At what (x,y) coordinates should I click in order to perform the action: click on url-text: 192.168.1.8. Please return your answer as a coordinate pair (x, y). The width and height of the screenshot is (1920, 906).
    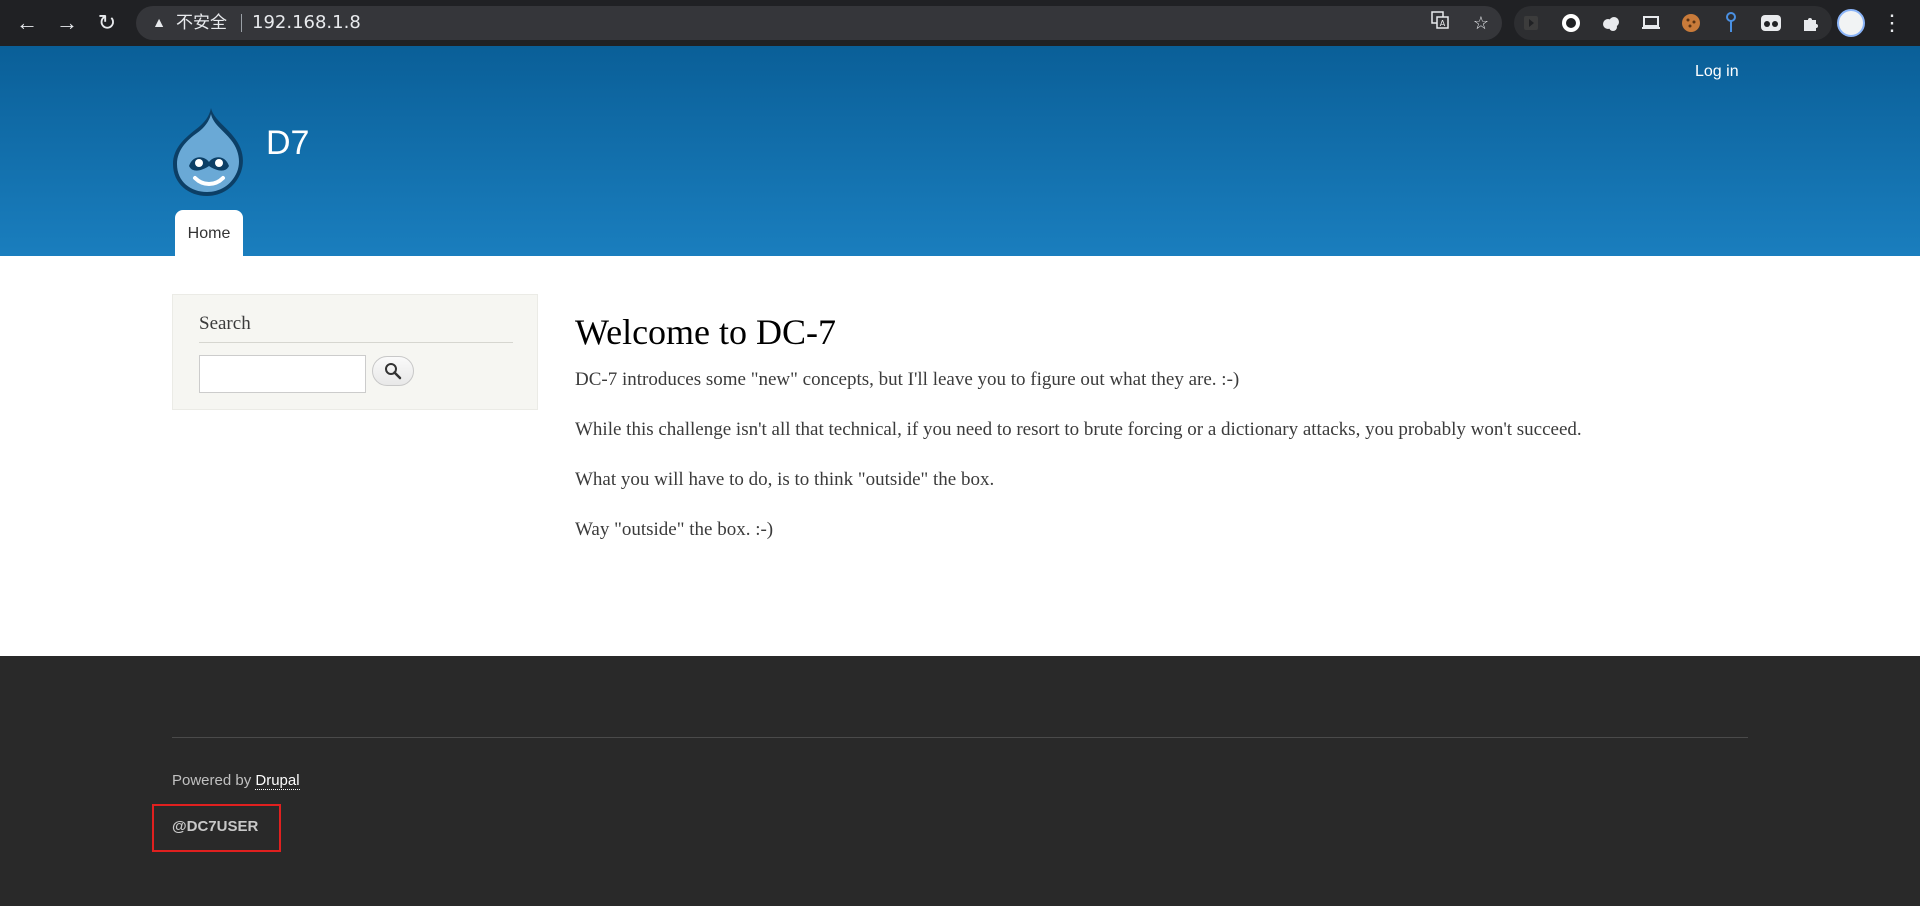
    Looking at the image, I should click on (306, 23).